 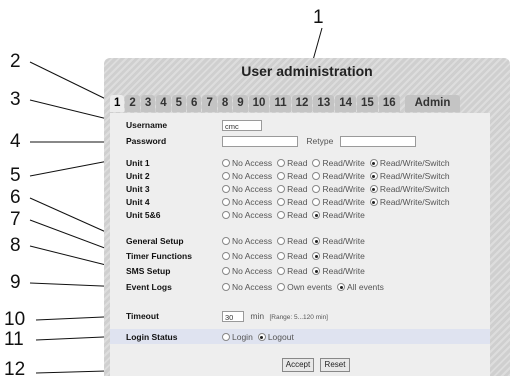 I want to click on radio-option-label: Logout, so click(x=280, y=337).